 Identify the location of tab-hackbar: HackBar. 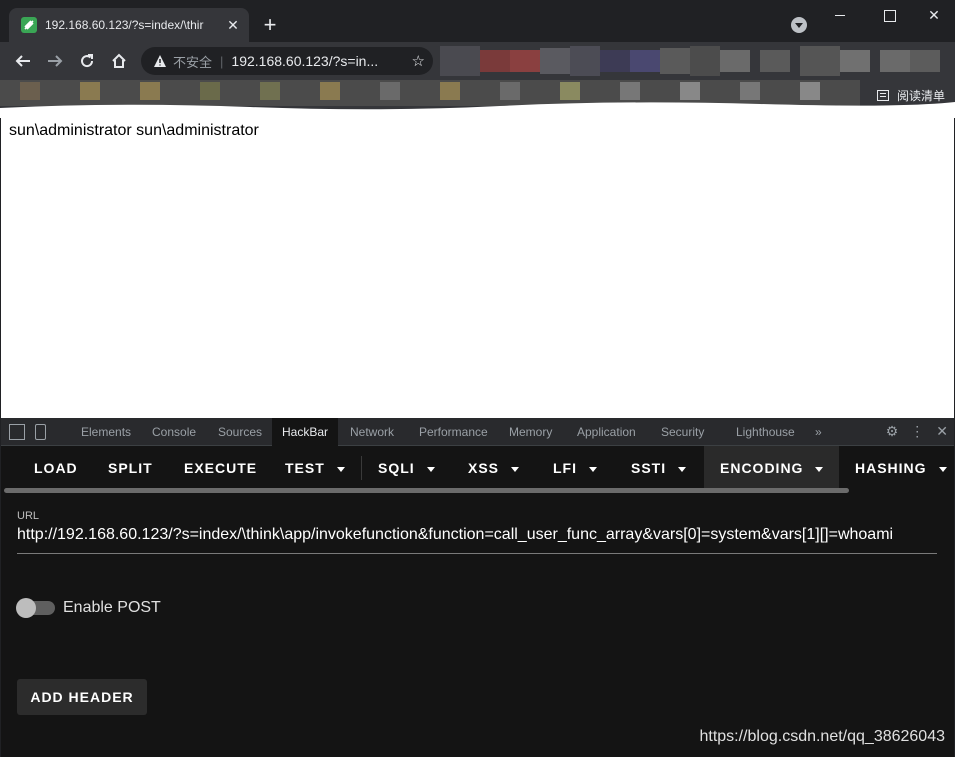
(305, 432).